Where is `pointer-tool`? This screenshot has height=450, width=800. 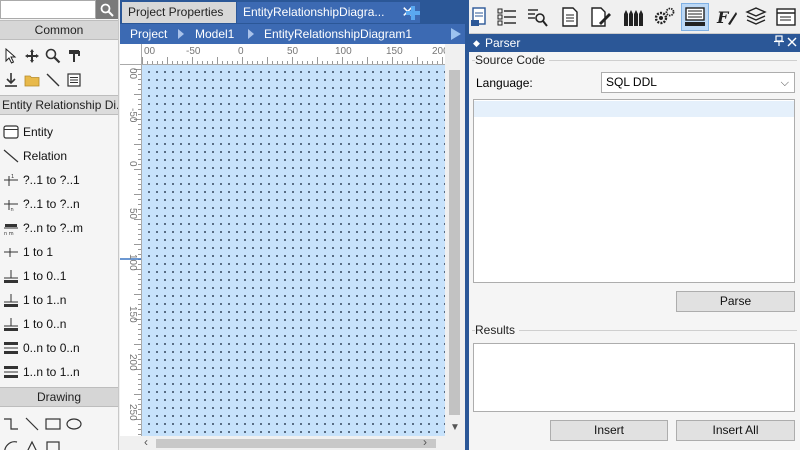
pointer-tool is located at coordinates (11, 56).